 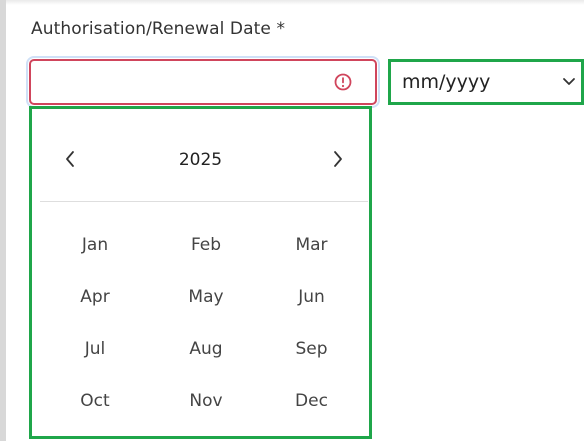 I want to click on month-jul: Jul, so click(x=95, y=349).